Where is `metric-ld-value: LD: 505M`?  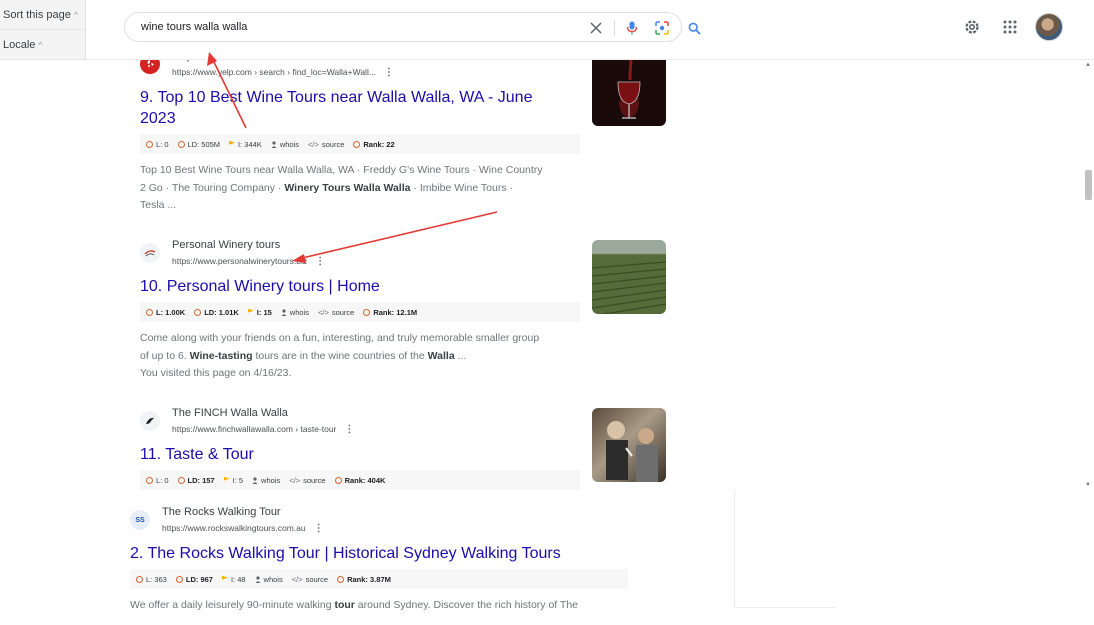 metric-ld-value: LD: 505M is located at coordinates (204, 144).